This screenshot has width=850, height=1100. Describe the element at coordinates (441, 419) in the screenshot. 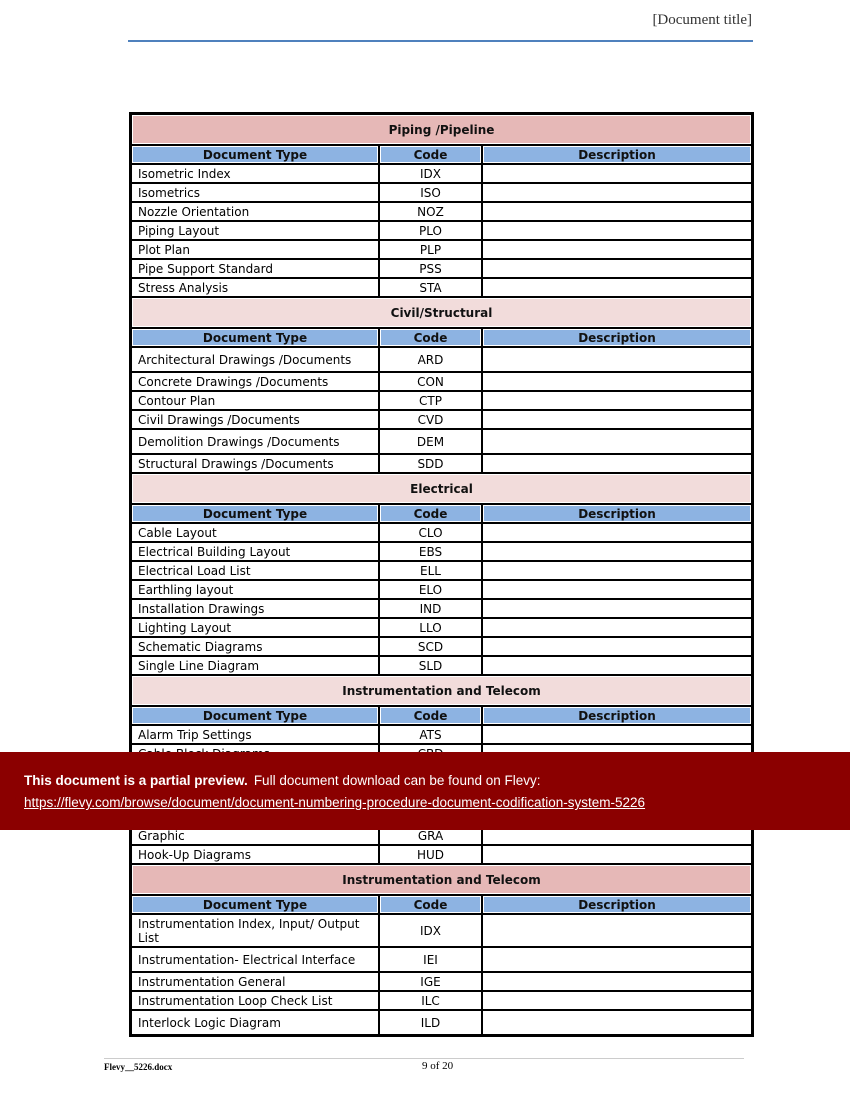

I see `table-row: Civil Drawings /Documents CVD` at that location.